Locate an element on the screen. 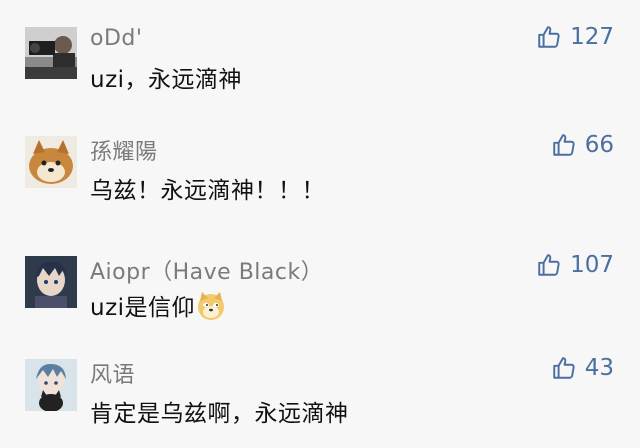  like-button: 127 is located at coordinates (575, 37).